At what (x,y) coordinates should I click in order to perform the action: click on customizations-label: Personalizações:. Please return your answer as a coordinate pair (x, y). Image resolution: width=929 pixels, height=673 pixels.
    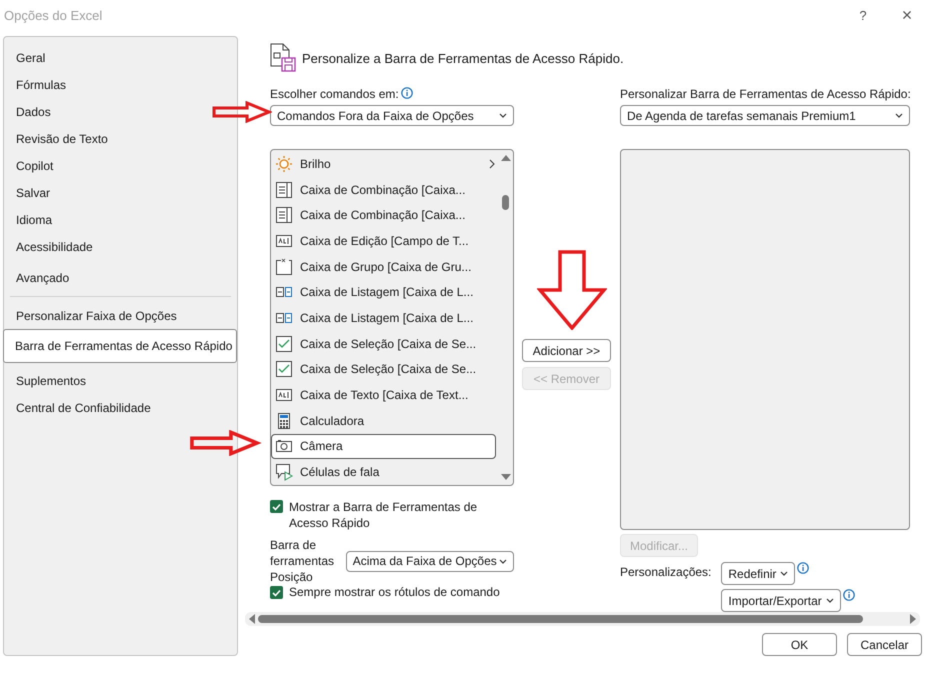
    Looking at the image, I should click on (666, 572).